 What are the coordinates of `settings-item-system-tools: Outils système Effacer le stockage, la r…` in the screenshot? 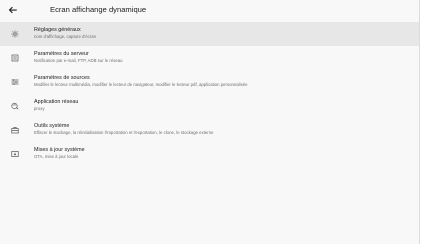 It's located at (209, 130).